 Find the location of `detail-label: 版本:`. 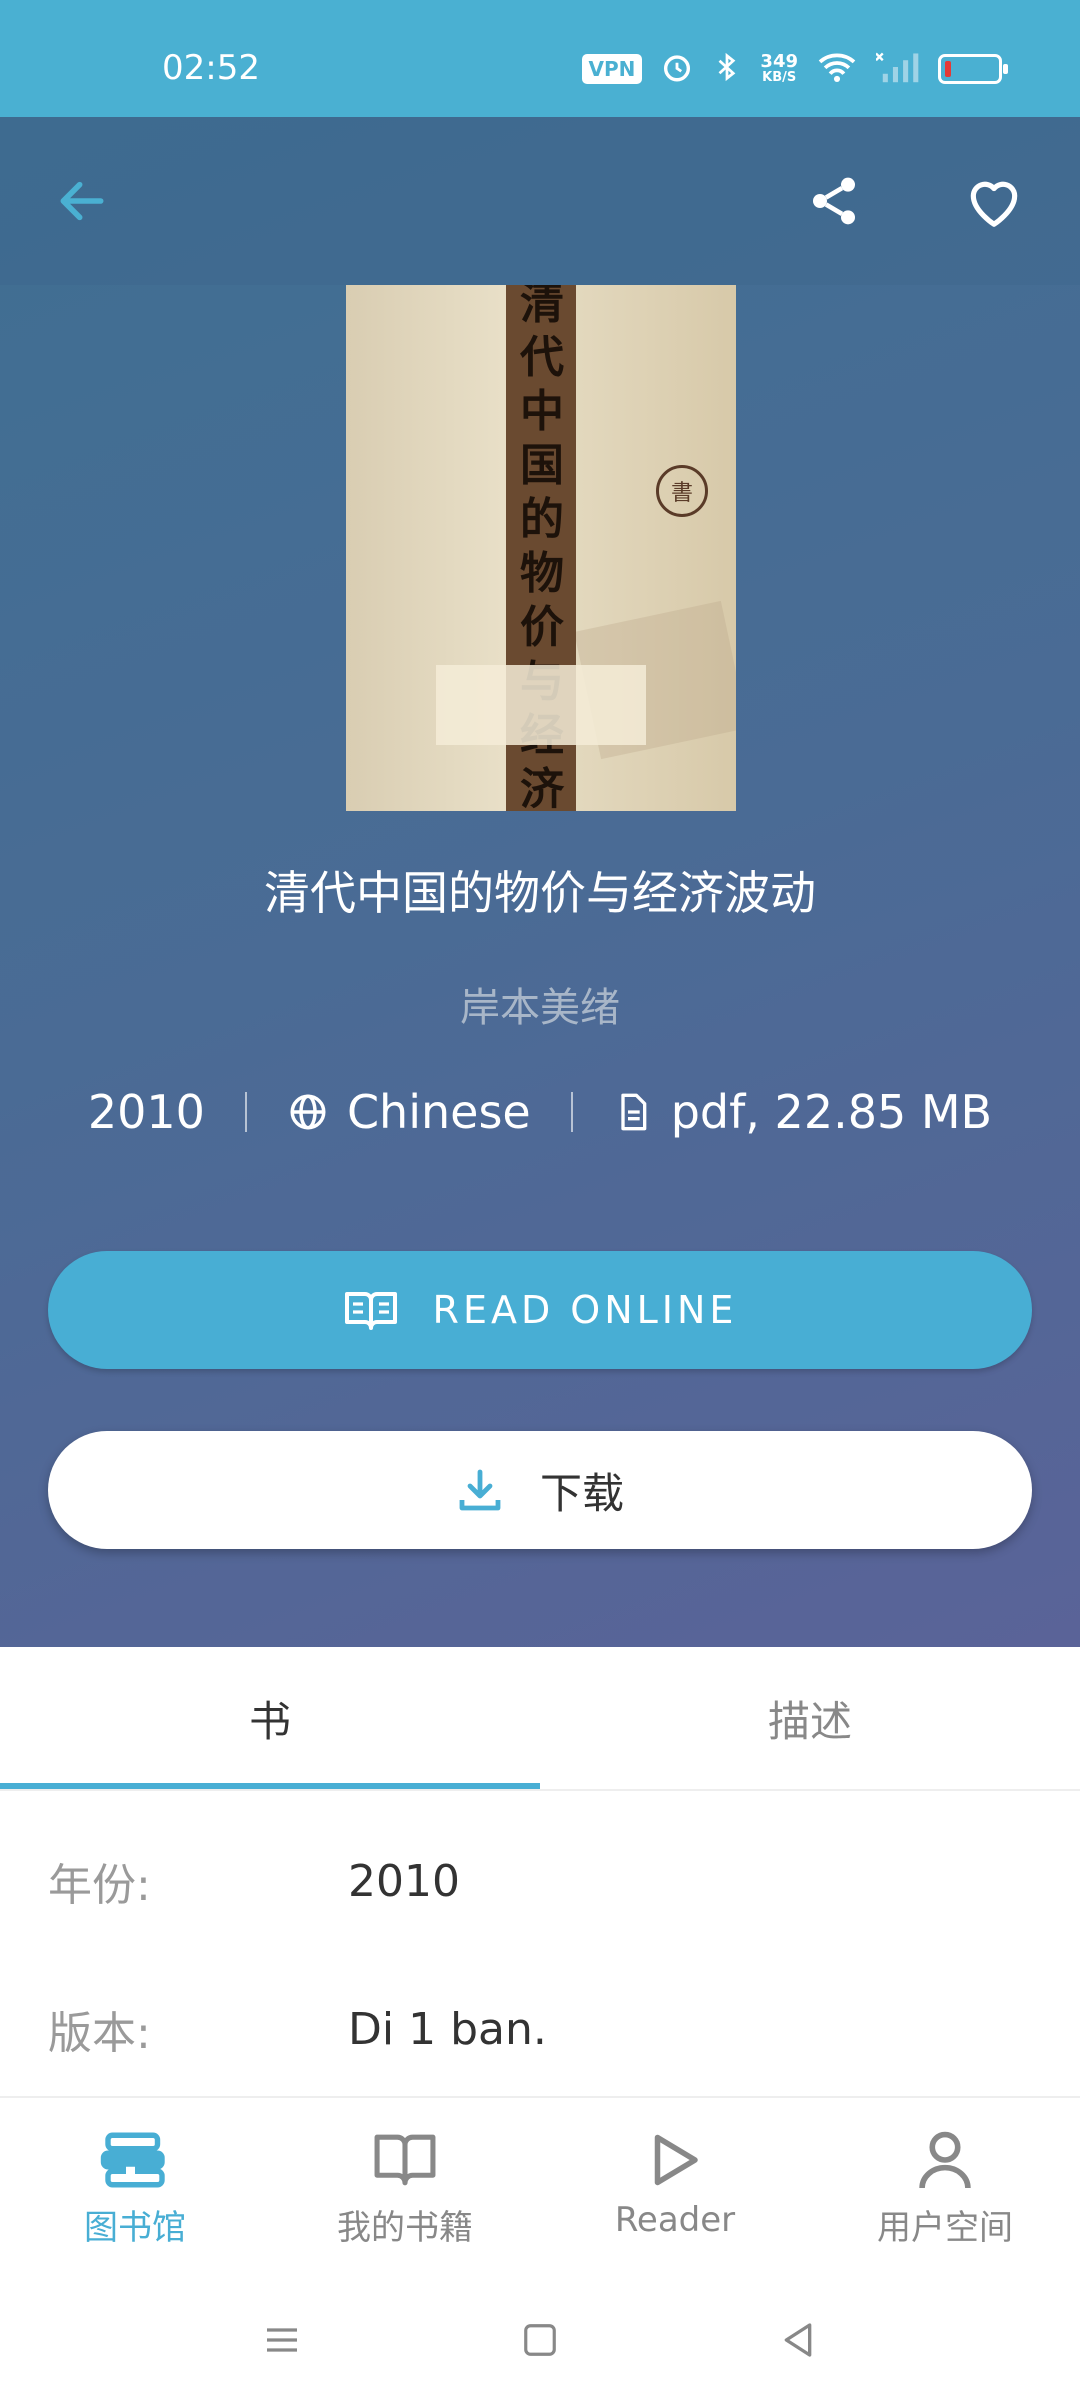

detail-label: 版本: is located at coordinates (99, 2033).